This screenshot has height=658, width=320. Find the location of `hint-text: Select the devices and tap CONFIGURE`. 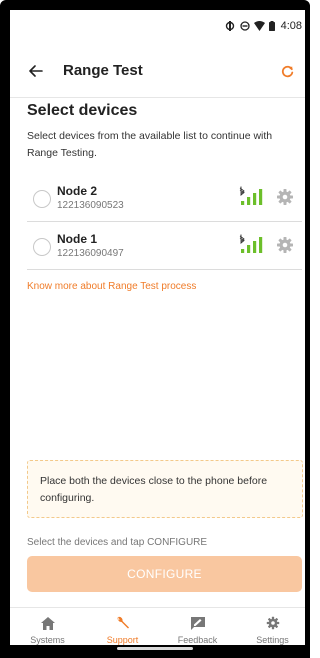

hint-text: Select the devices and tap CONFIGURE is located at coordinates (117, 542).